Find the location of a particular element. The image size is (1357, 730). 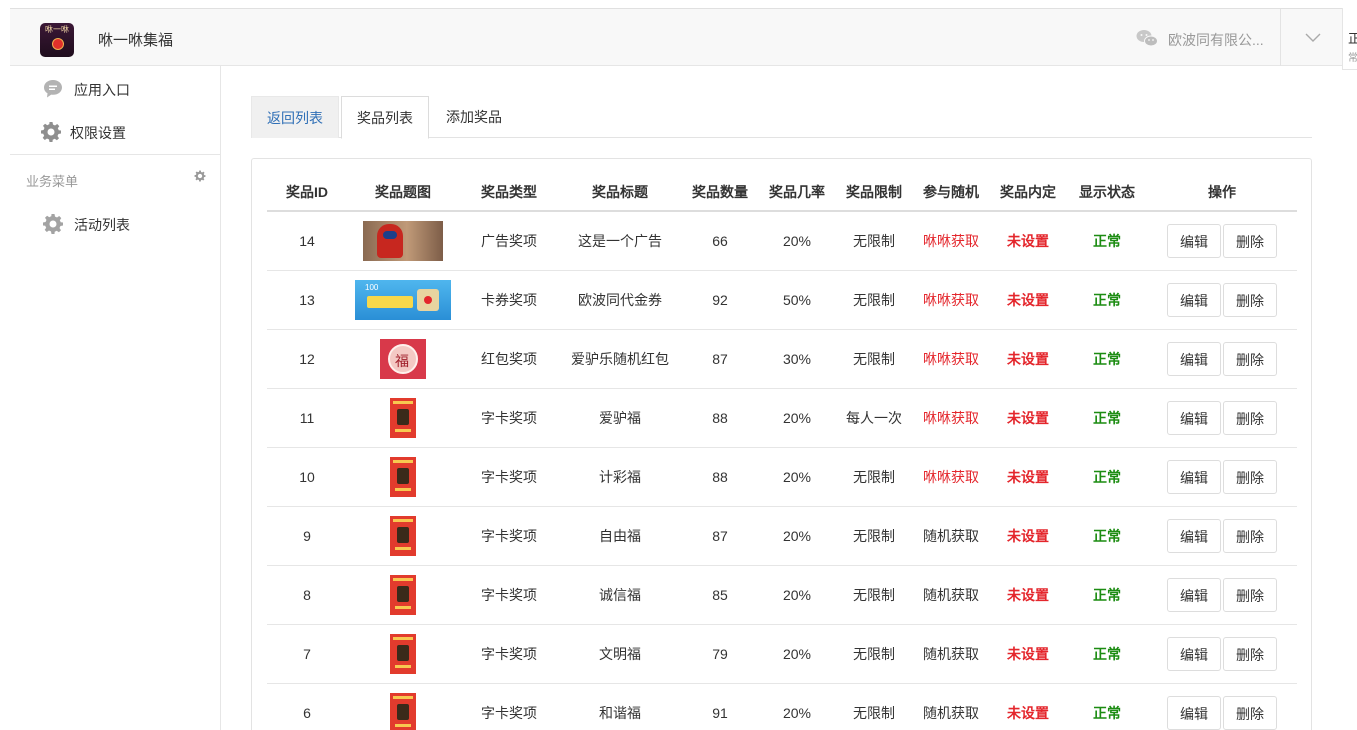

sidebar-item-label: 应用入口 is located at coordinates (102, 90).